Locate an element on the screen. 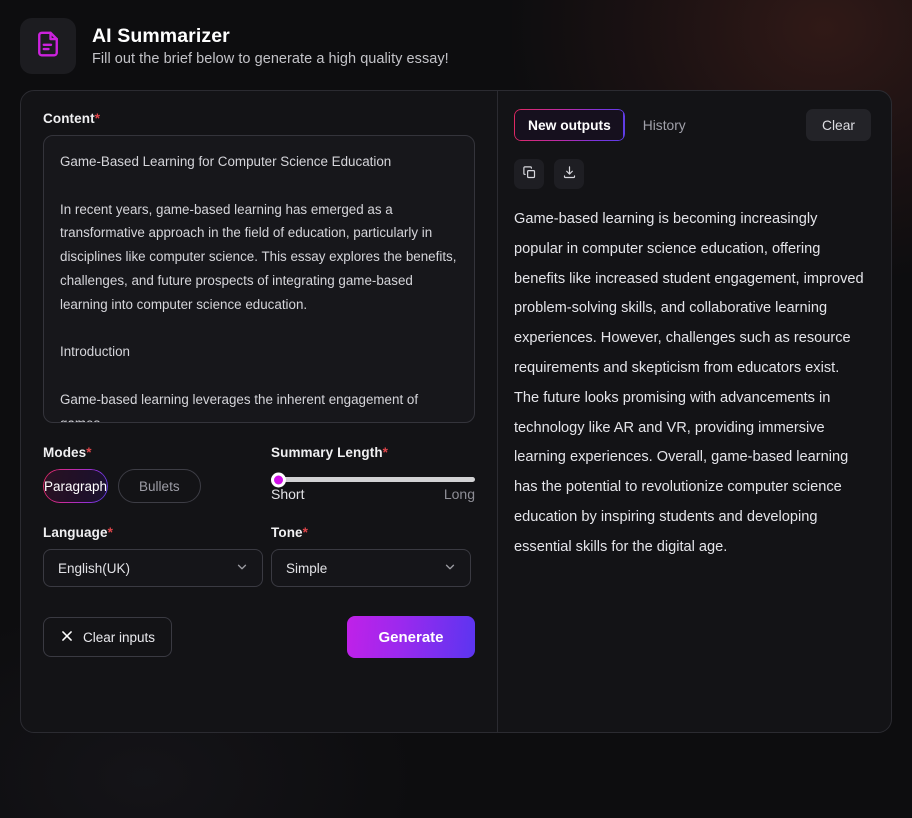  slider-thumb is located at coordinates (278, 479).